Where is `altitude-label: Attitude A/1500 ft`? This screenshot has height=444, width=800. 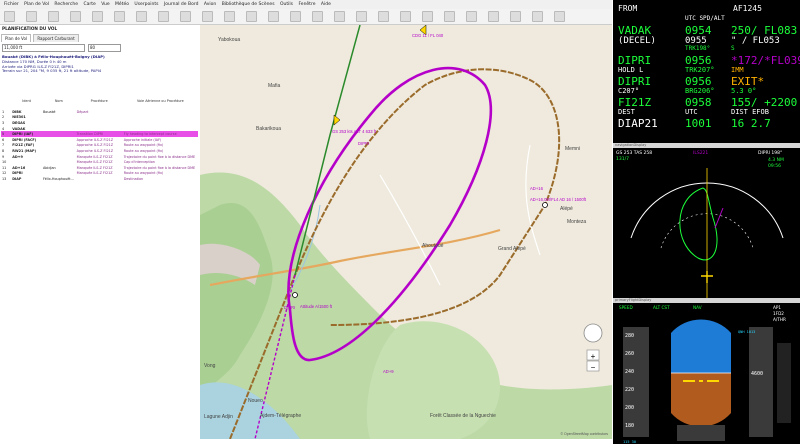 altitude-label: Attitude A/1500 ft is located at coordinates (316, 306).